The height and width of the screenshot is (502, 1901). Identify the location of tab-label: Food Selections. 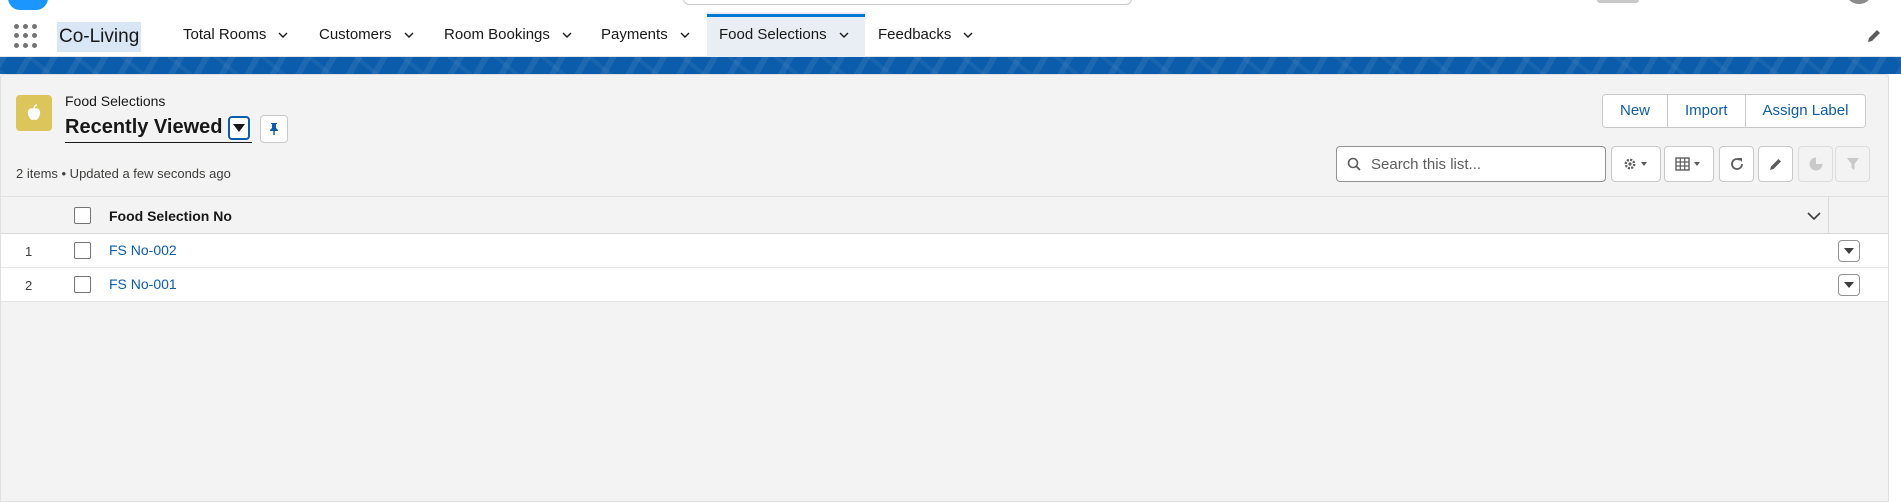
(773, 34).